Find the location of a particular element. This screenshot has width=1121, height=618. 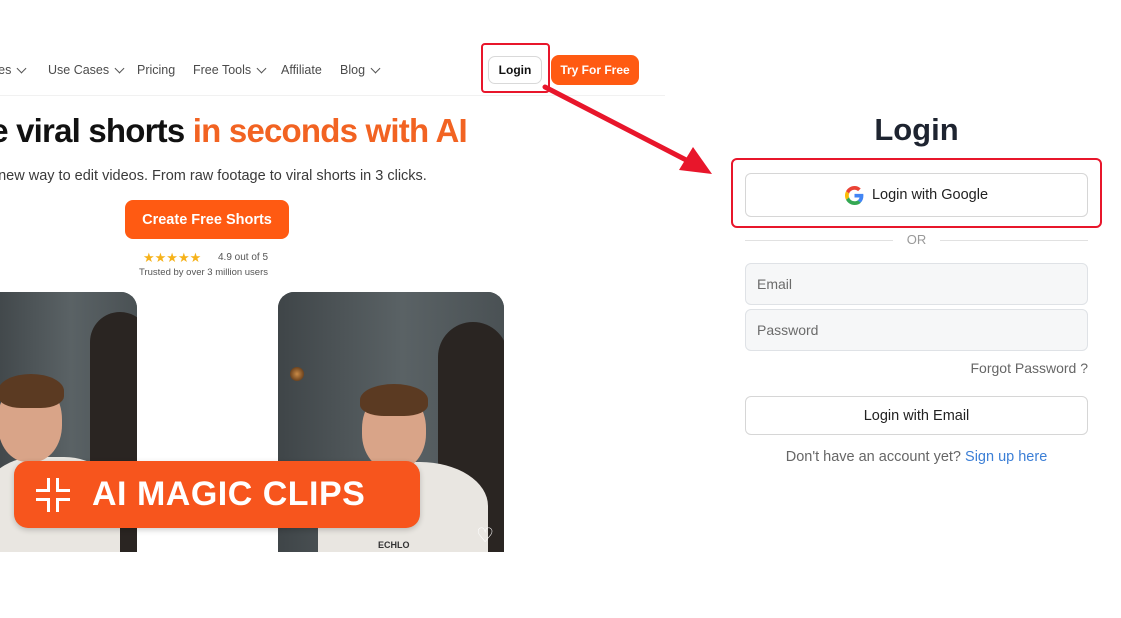

login-with-google-button: Login with Google is located at coordinates (916, 195).